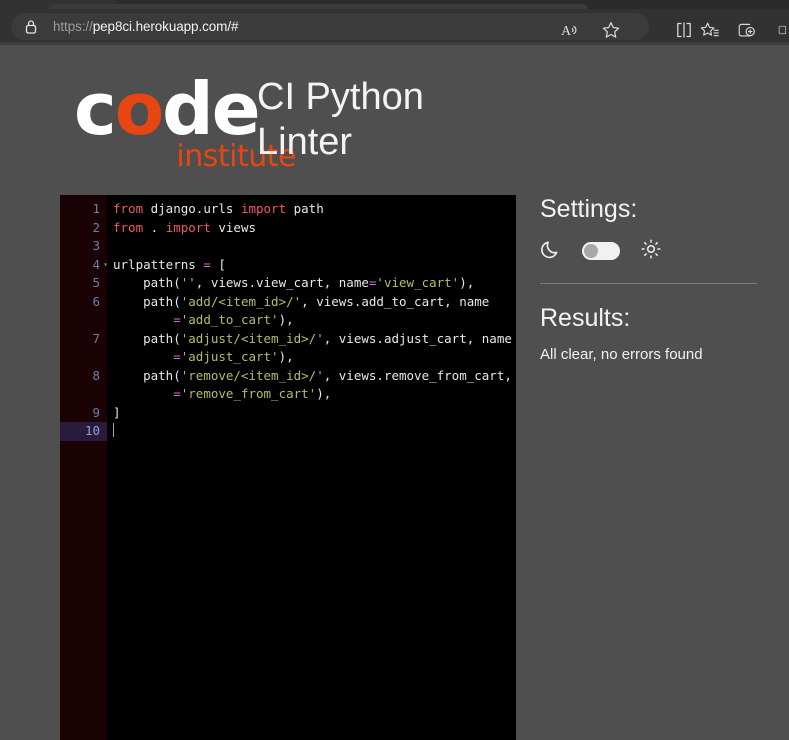 The image size is (789, 740). What do you see at coordinates (96, 245) in the screenshot?
I see `editor-line-number: 3` at bounding box center [96, 245].